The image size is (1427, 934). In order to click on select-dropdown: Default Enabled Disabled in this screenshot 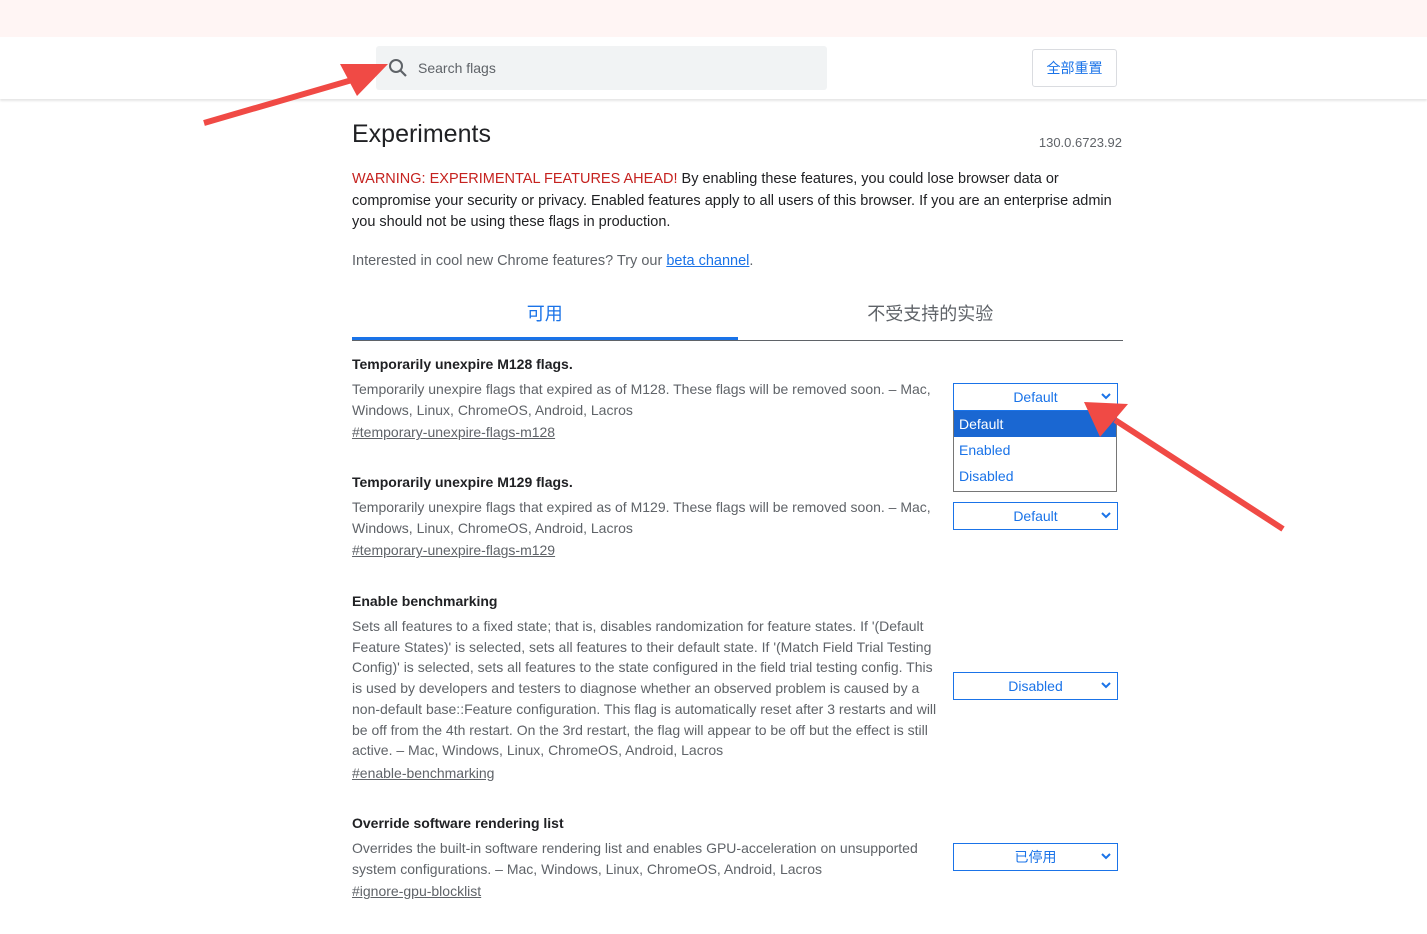, I will do `click(1035, 451)`.